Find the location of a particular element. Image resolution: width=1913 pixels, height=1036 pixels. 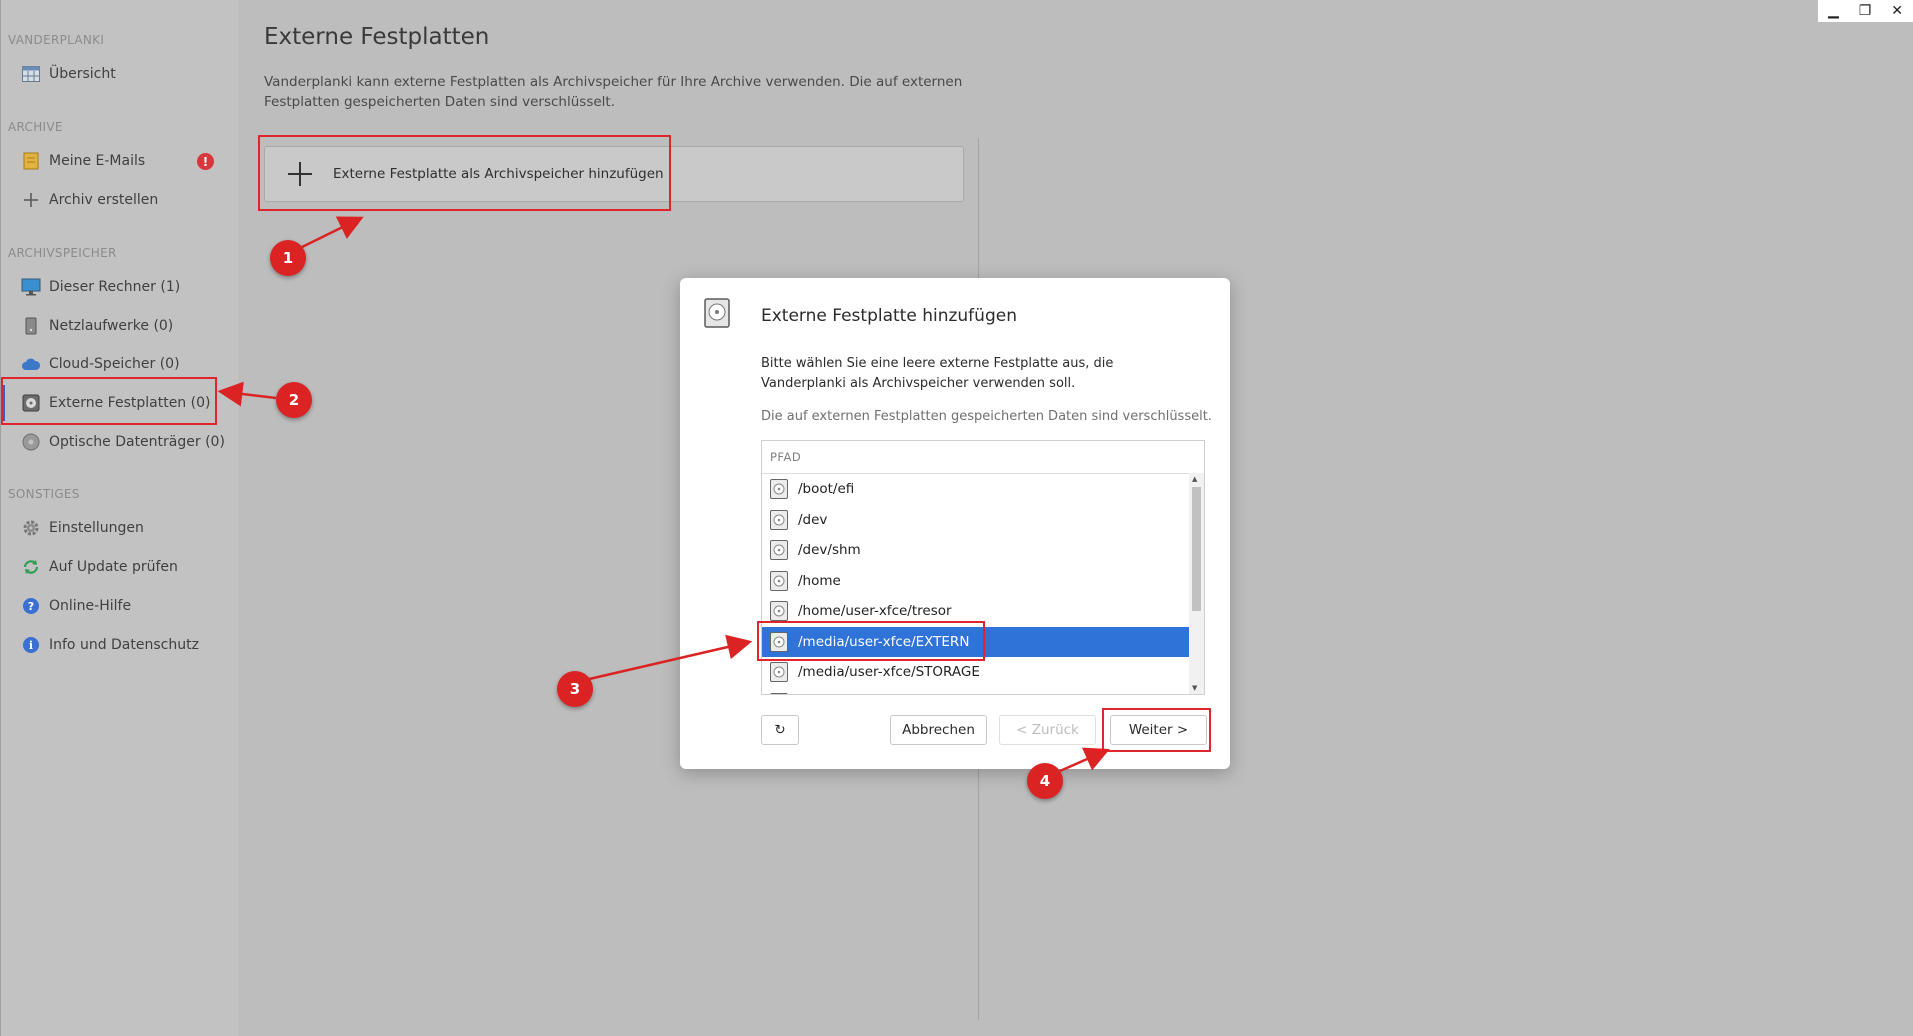

nas-icon is located at coordinates (31, 326).